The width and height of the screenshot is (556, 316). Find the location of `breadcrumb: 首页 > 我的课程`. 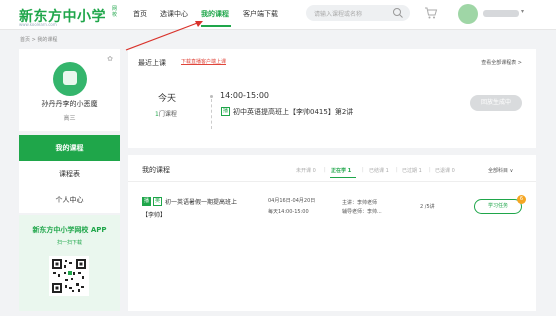

breadcrumb: 首页 > 我的课程 is located at coordinates (39, 40).